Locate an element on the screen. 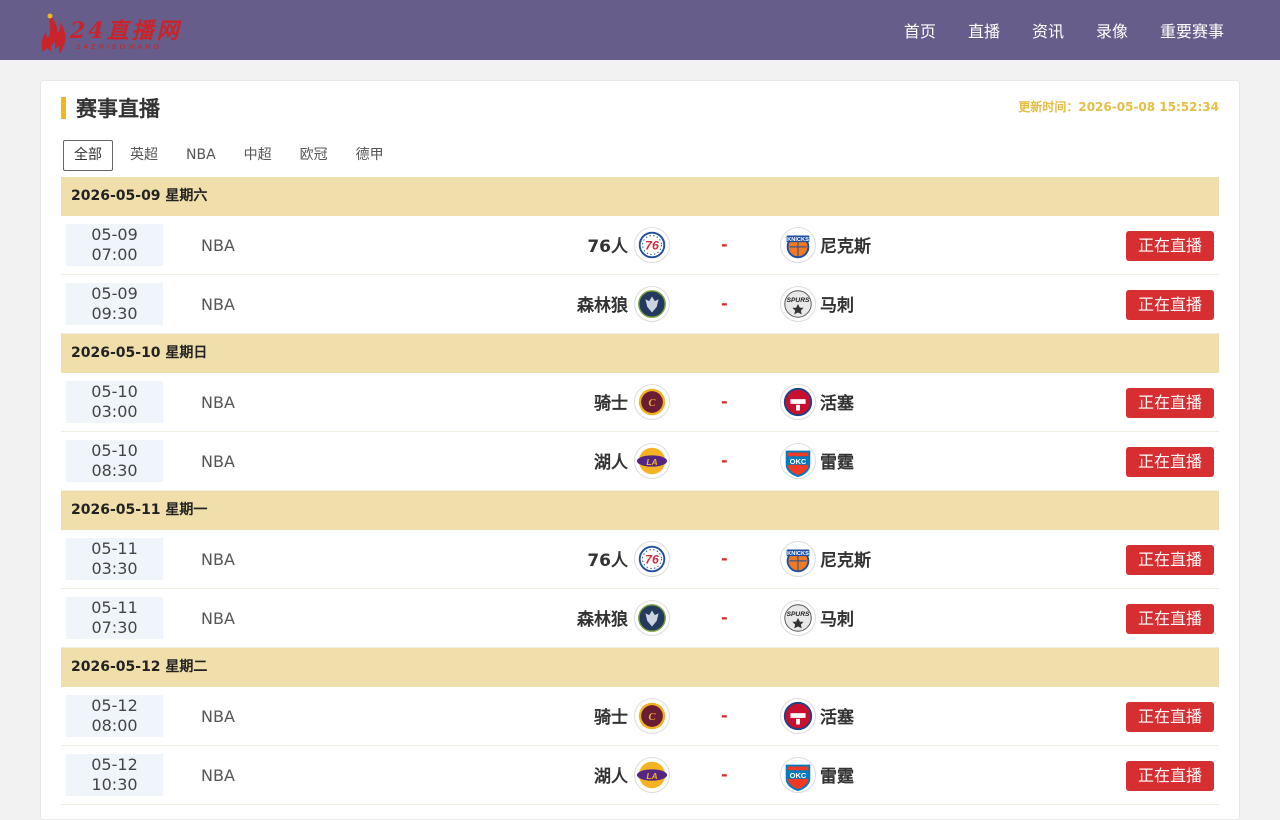  nav-news: 资讯 is located at coordinates (1048, 30).